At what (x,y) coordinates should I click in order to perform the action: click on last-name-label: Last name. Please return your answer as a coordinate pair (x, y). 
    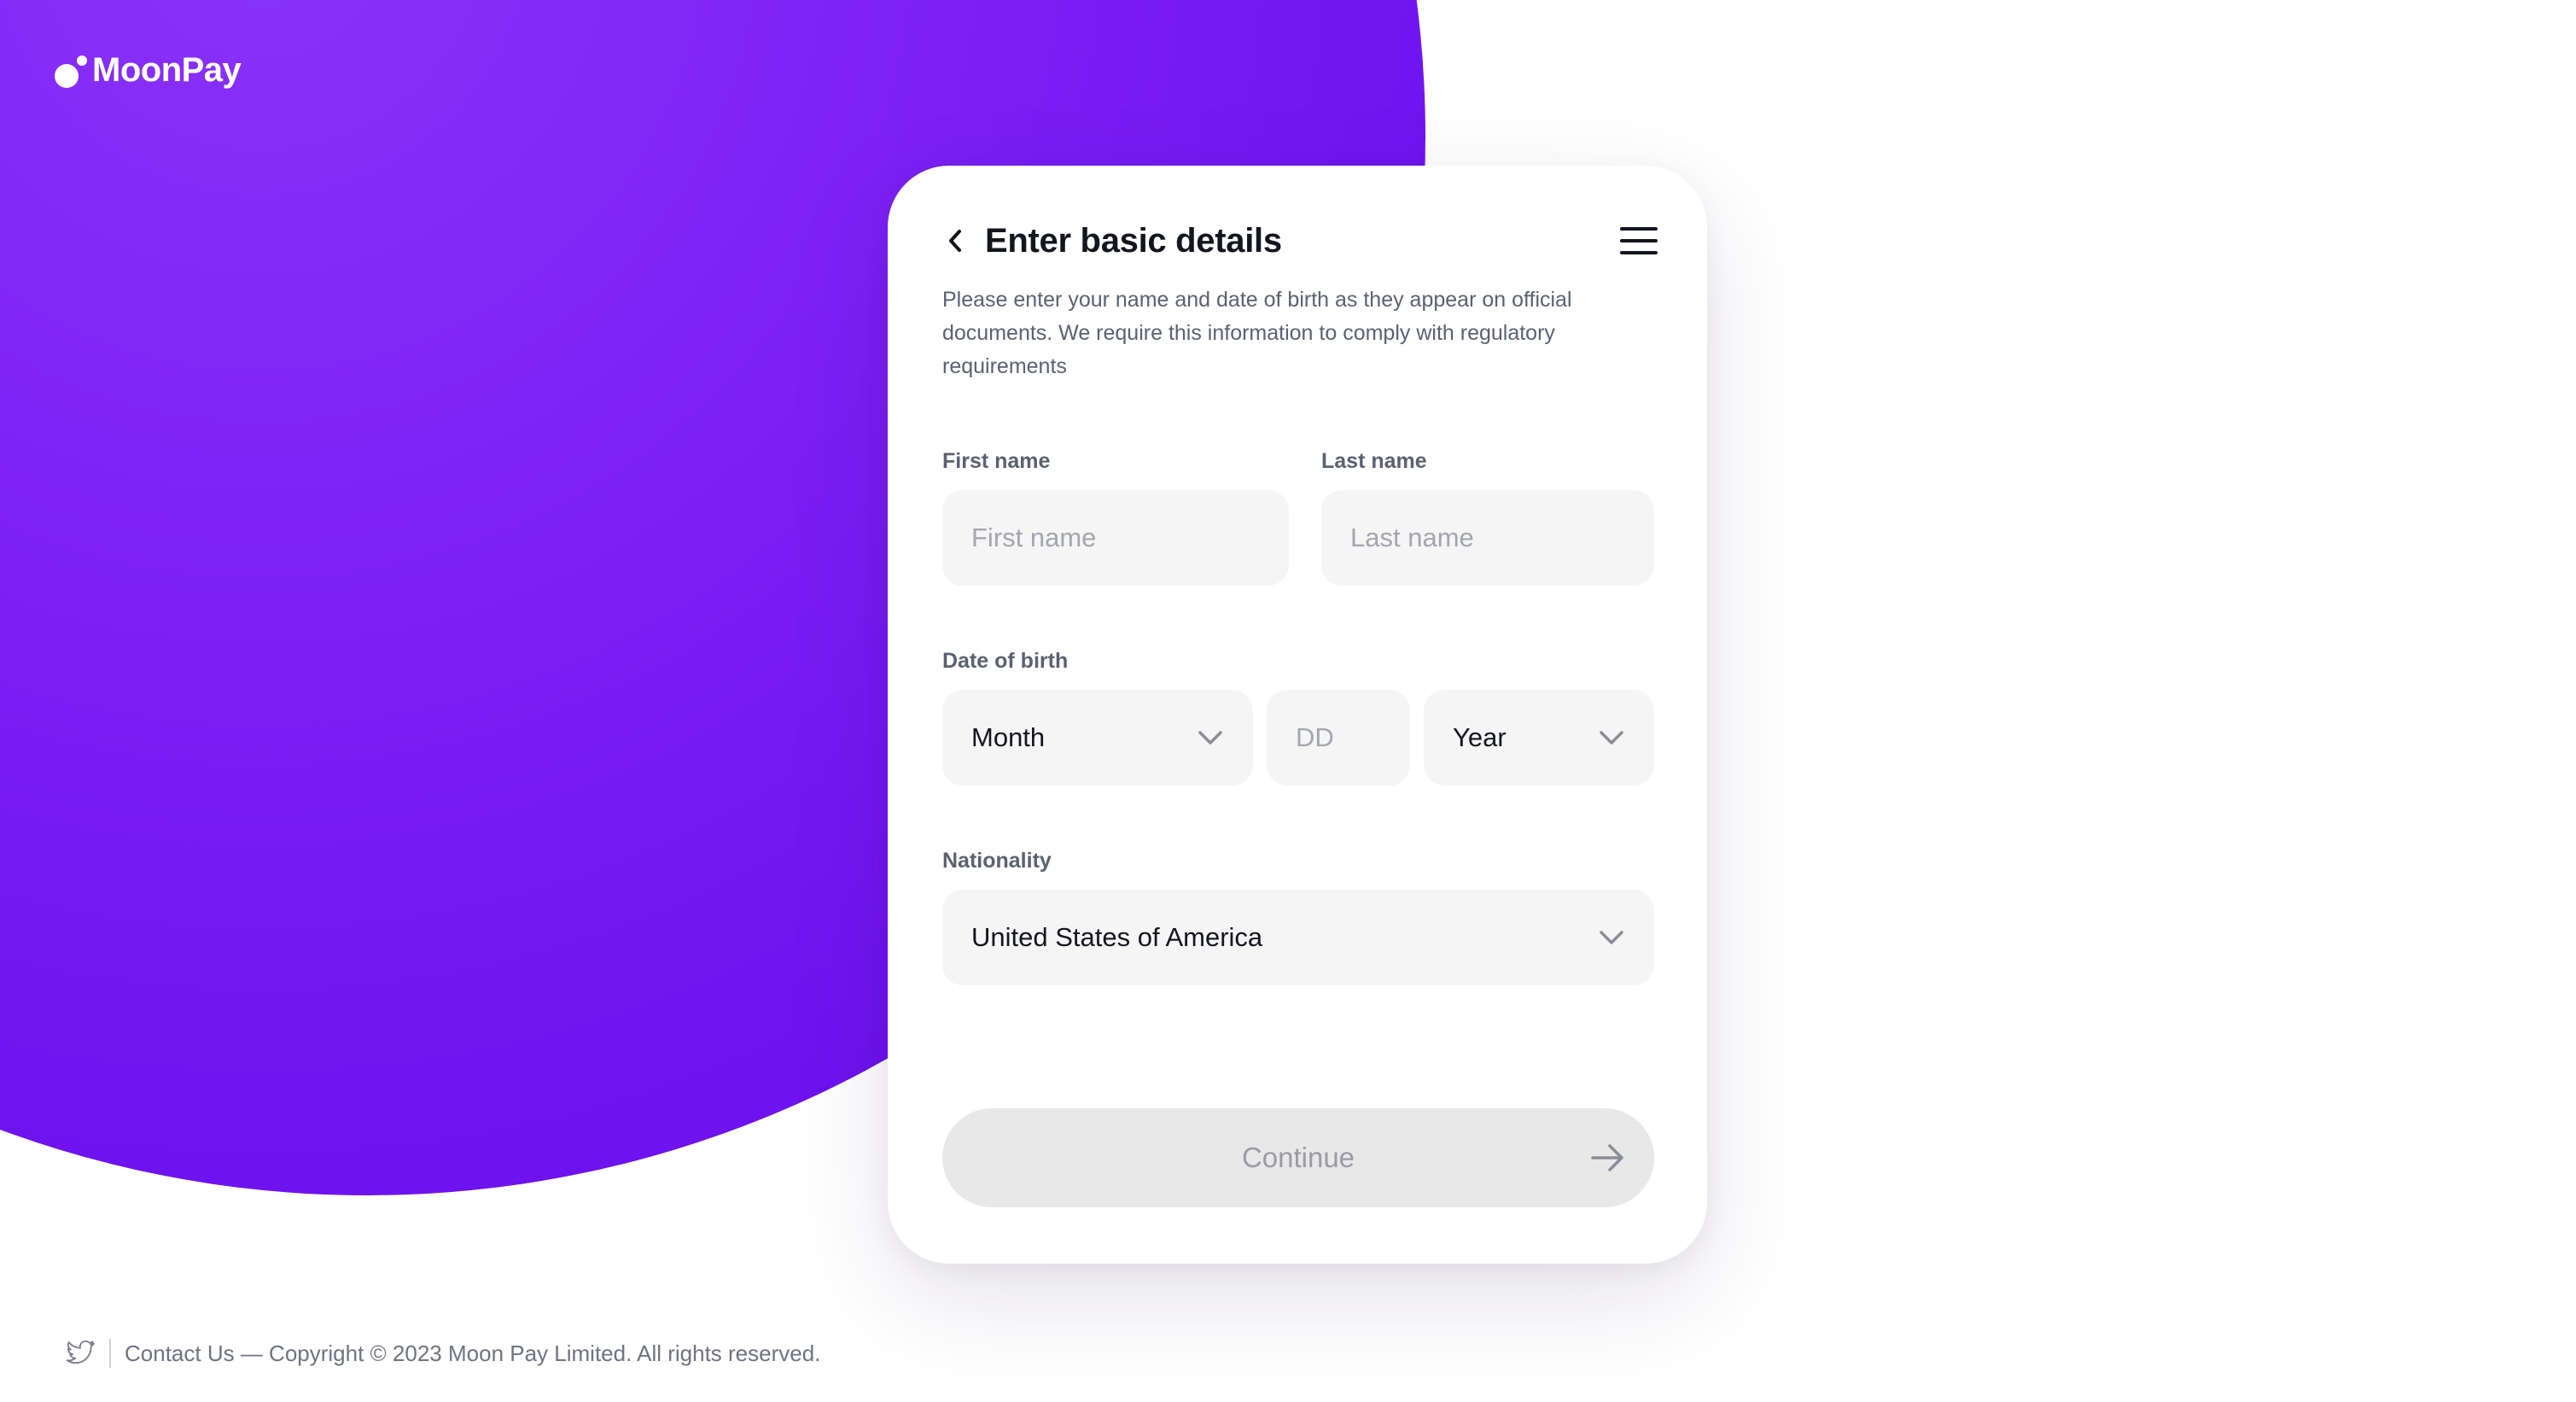
    Looking at the image, I should click on (1374, 461).